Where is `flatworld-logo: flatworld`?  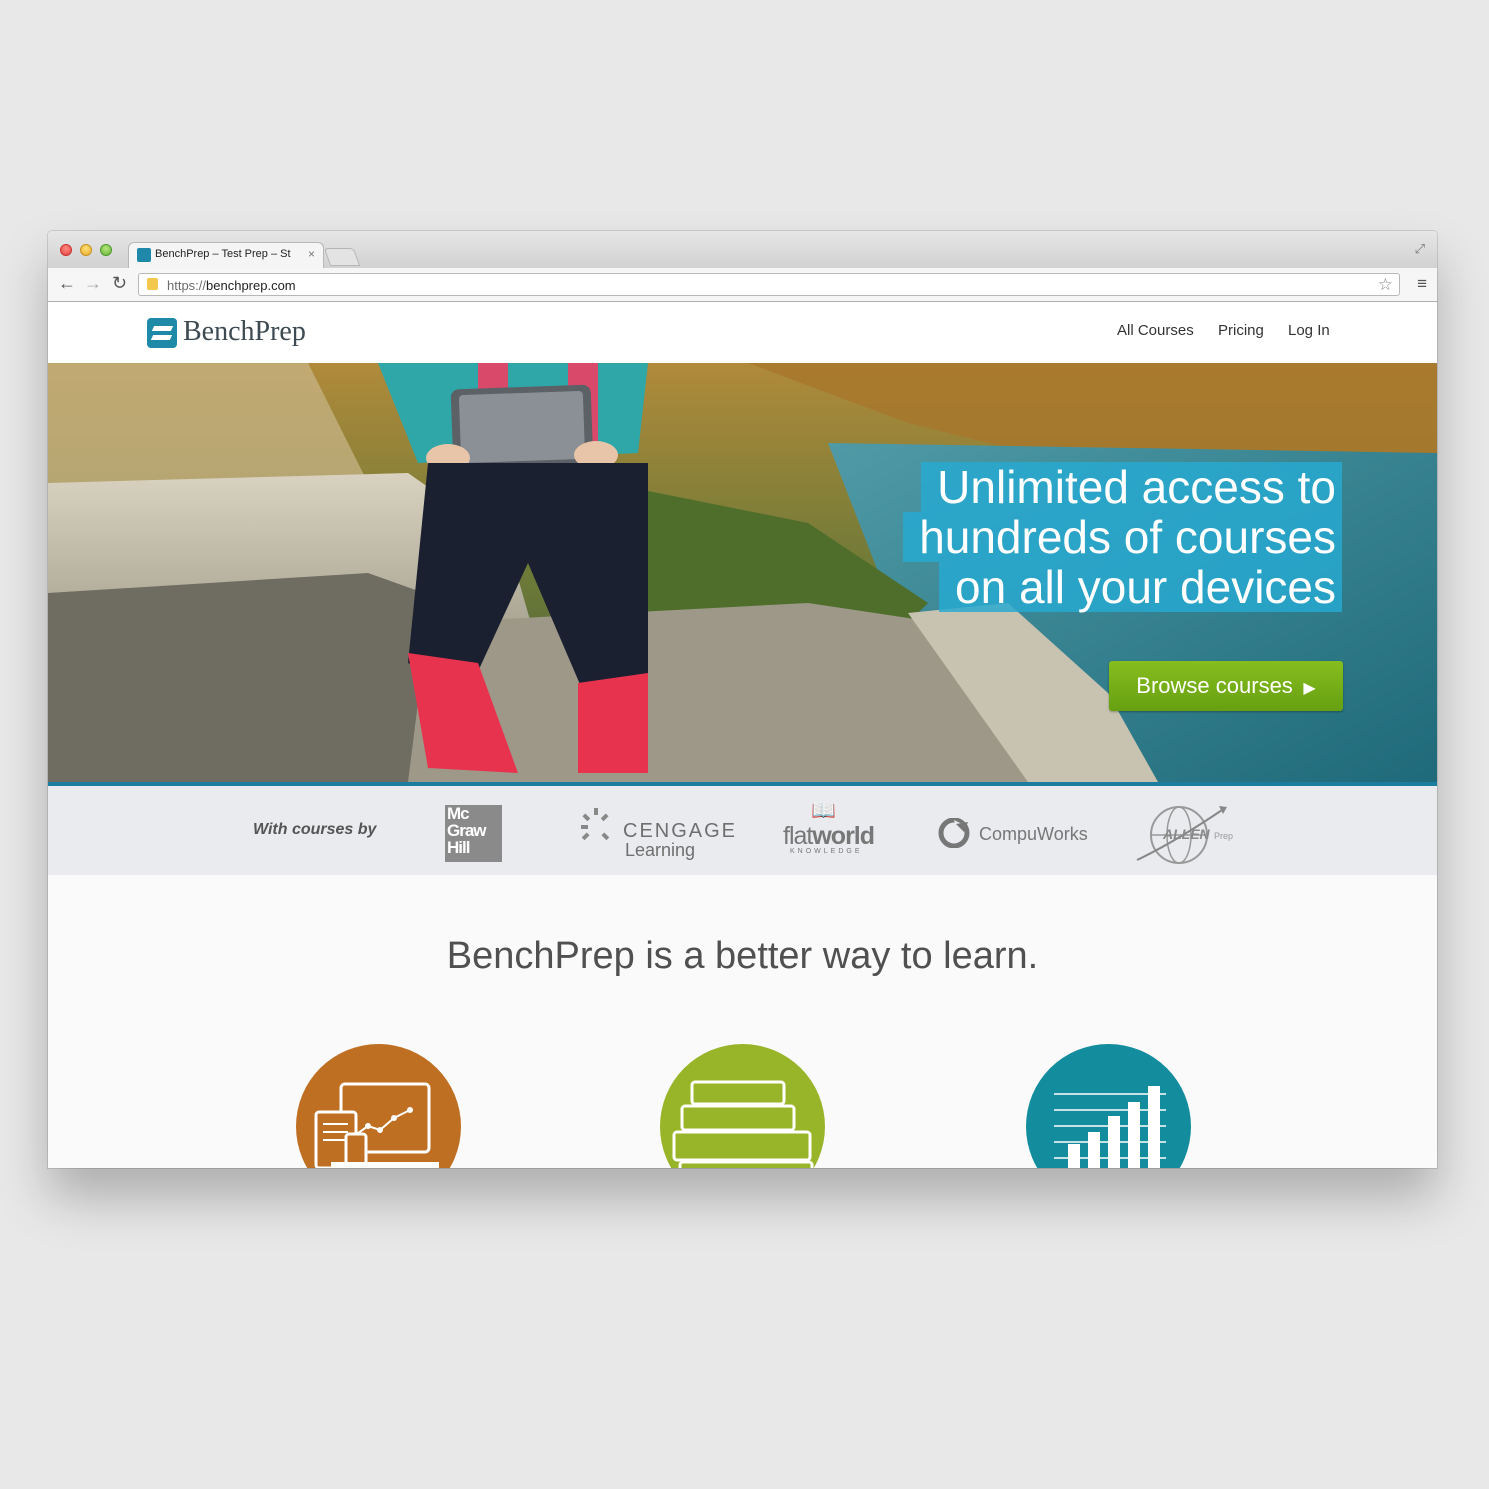 flatworld-logo: flatworld is located at coordinates (829, 836).